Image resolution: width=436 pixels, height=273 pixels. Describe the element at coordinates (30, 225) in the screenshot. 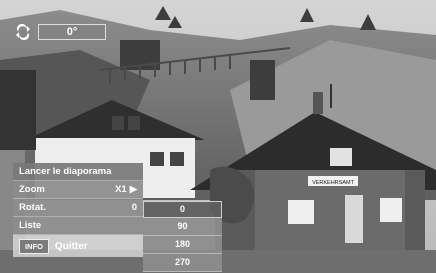

I see `menu-item-label: Liste` at that location.